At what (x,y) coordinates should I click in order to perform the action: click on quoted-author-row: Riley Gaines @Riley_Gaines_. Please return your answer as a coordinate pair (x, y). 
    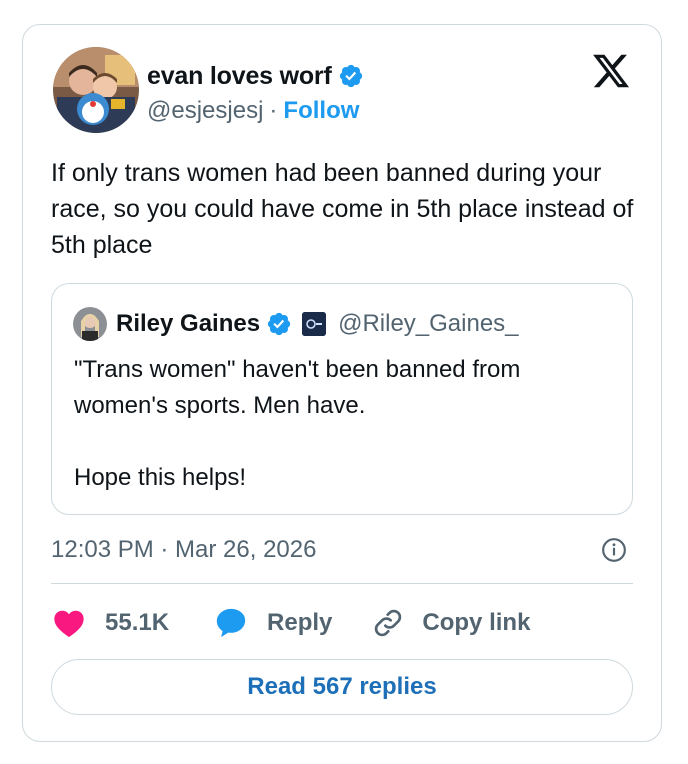
    Looking at the image, I should click on (317, 324).